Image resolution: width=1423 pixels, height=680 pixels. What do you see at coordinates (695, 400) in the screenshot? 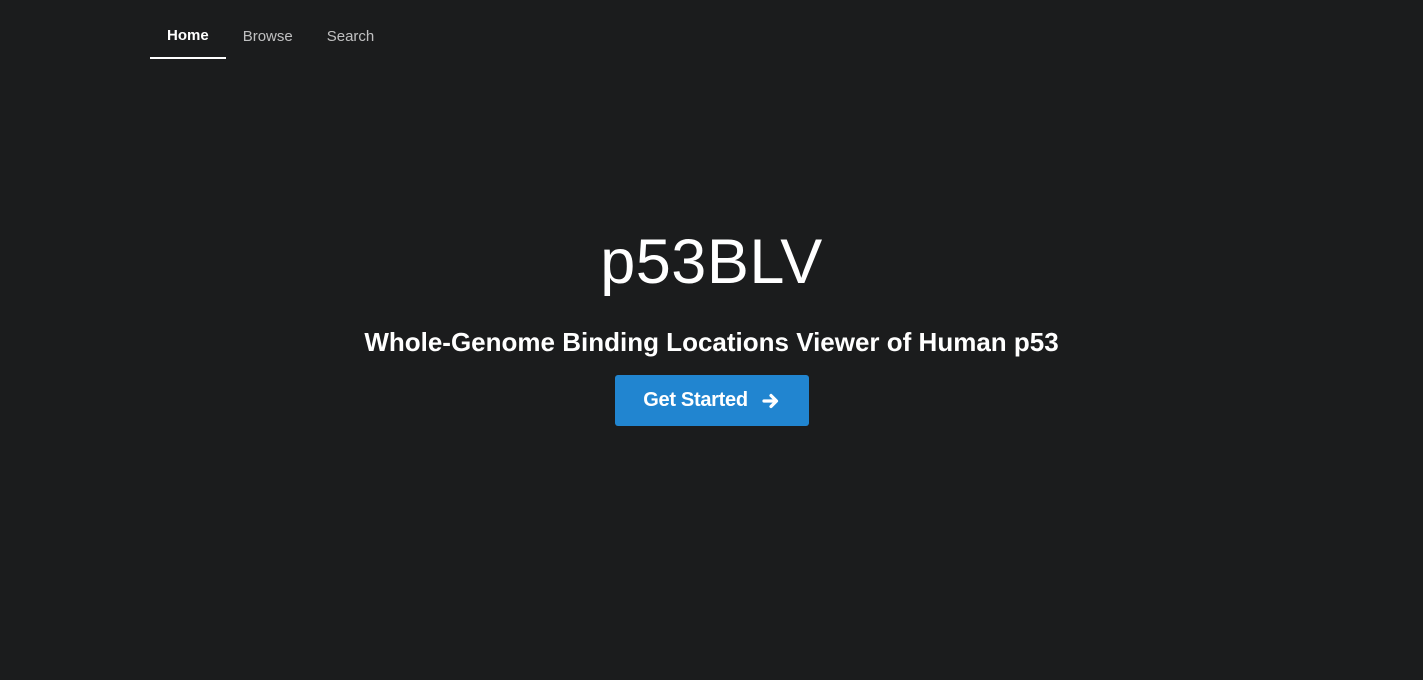
I see `get-started-label: Get Started` at bounding box center [695, 400].